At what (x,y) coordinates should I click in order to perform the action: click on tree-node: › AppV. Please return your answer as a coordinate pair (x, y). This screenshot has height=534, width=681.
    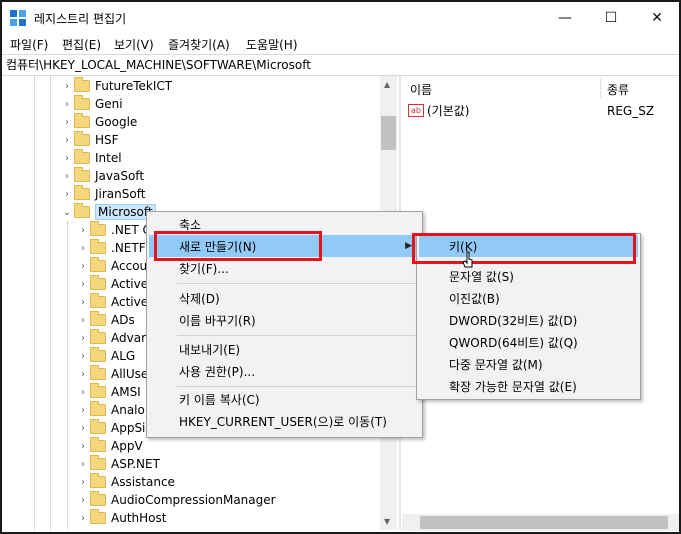
    Looking at the image, I should click on (109, 446).